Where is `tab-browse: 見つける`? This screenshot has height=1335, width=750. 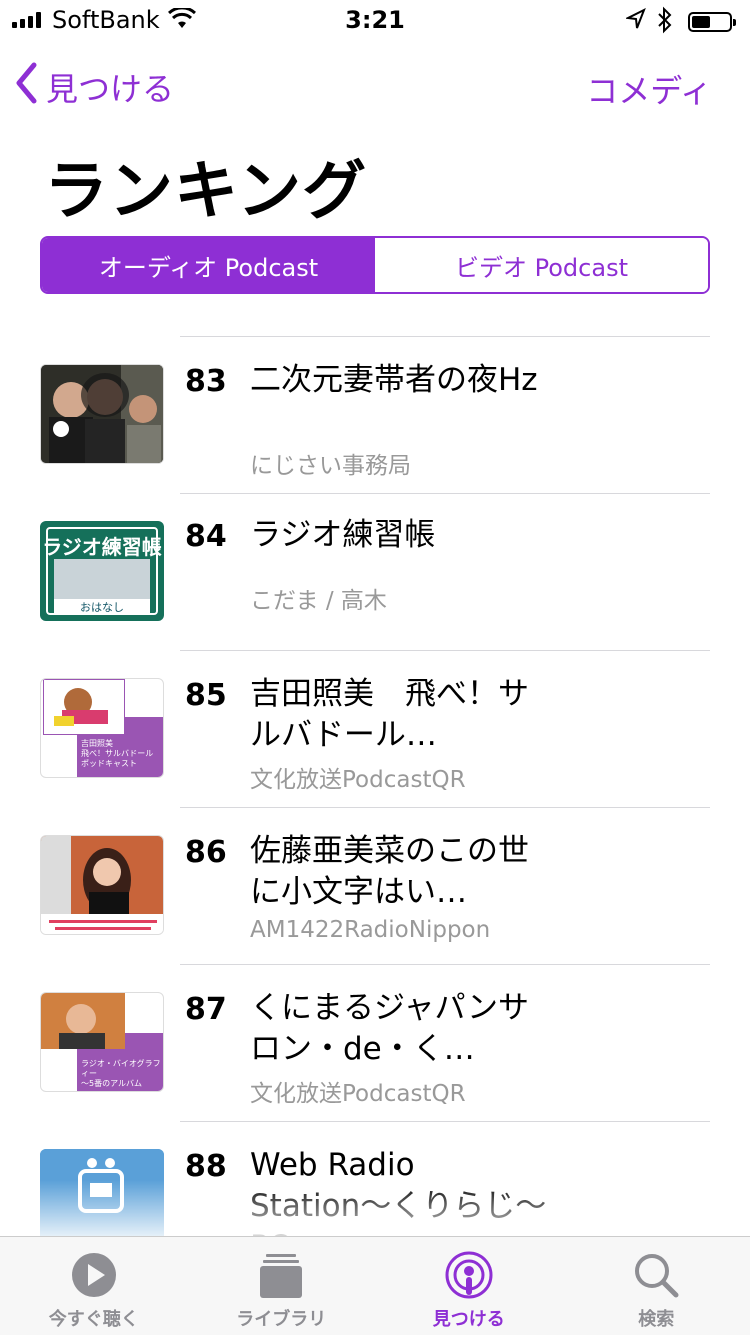
tab-browse: 見つける is located at coordinates (469, 1286).